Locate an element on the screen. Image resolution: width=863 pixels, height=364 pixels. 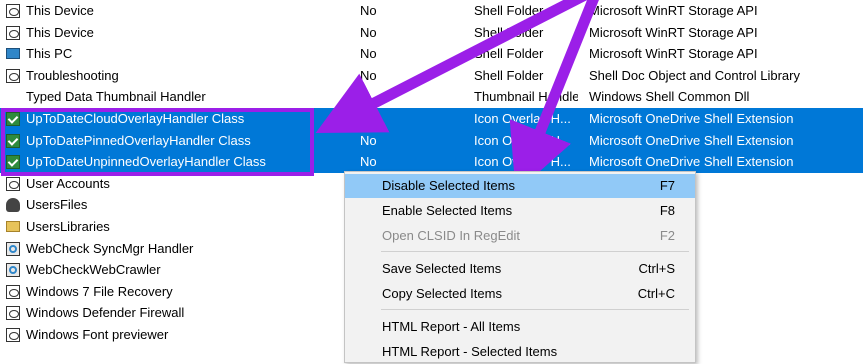
row-name: Typed Data Thumbnail Handler is located at coordinates (116, 97).